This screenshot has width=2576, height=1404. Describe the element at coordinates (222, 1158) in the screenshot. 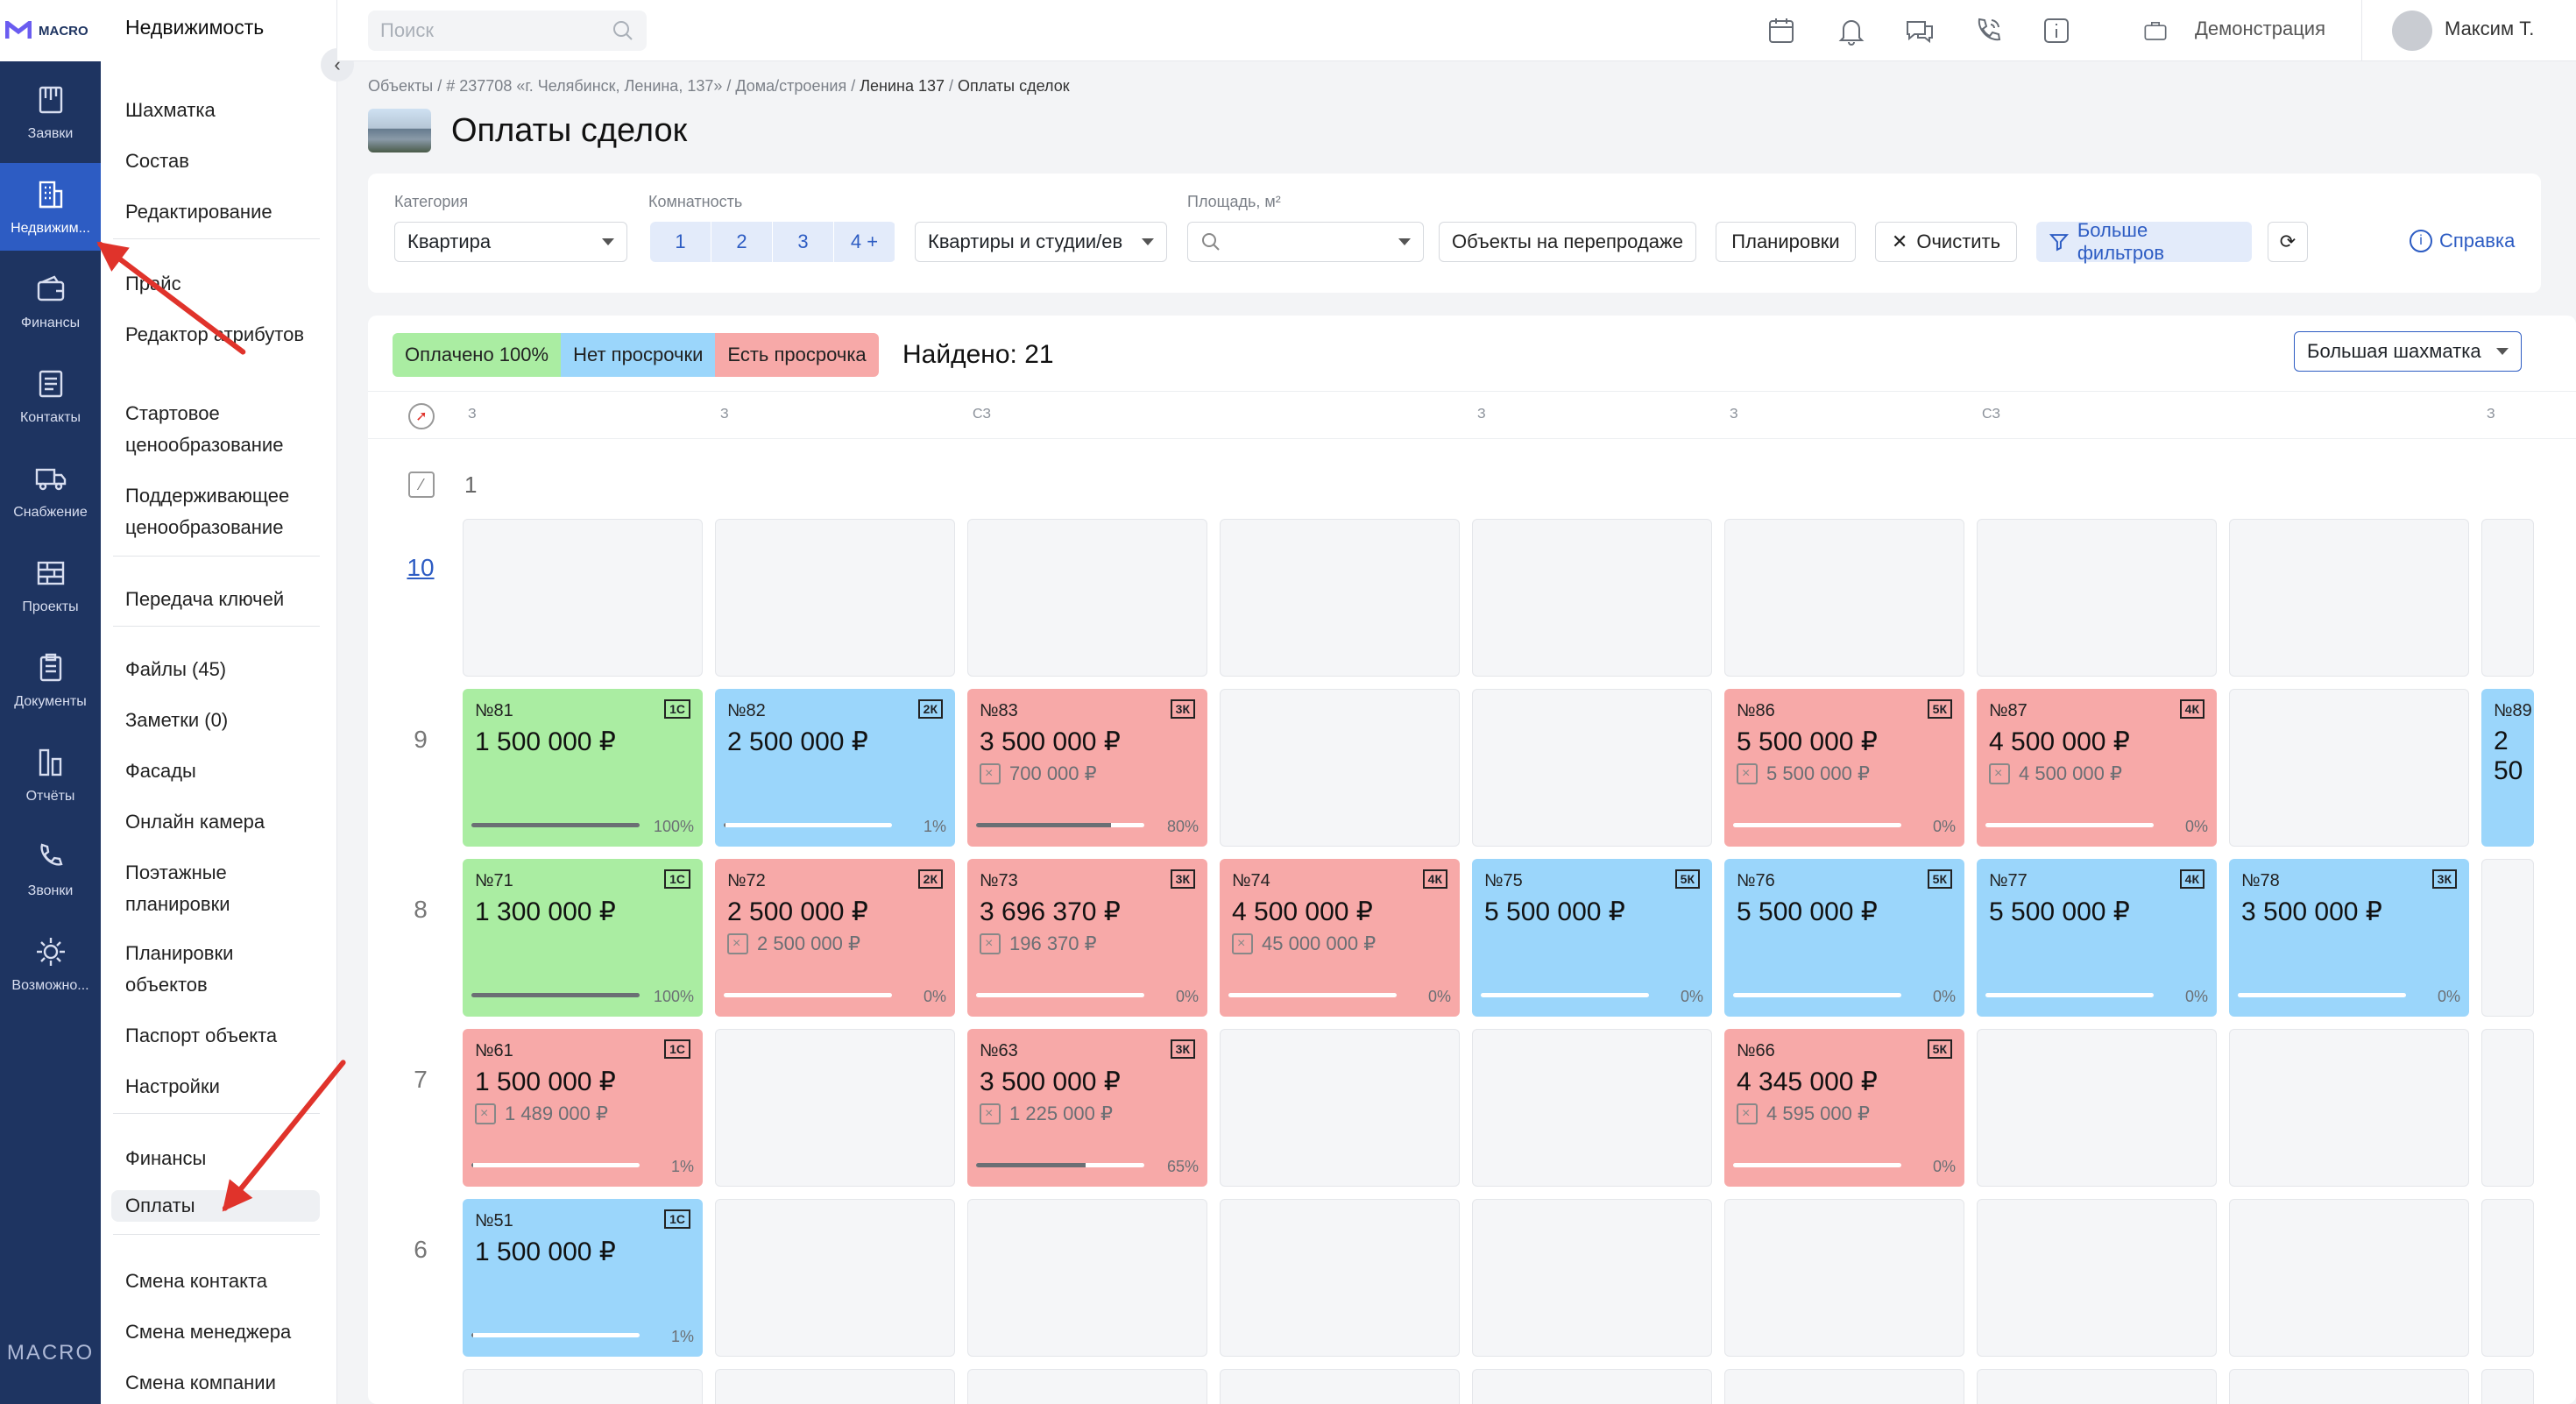

I see `menu-item: Финансы` at that location.